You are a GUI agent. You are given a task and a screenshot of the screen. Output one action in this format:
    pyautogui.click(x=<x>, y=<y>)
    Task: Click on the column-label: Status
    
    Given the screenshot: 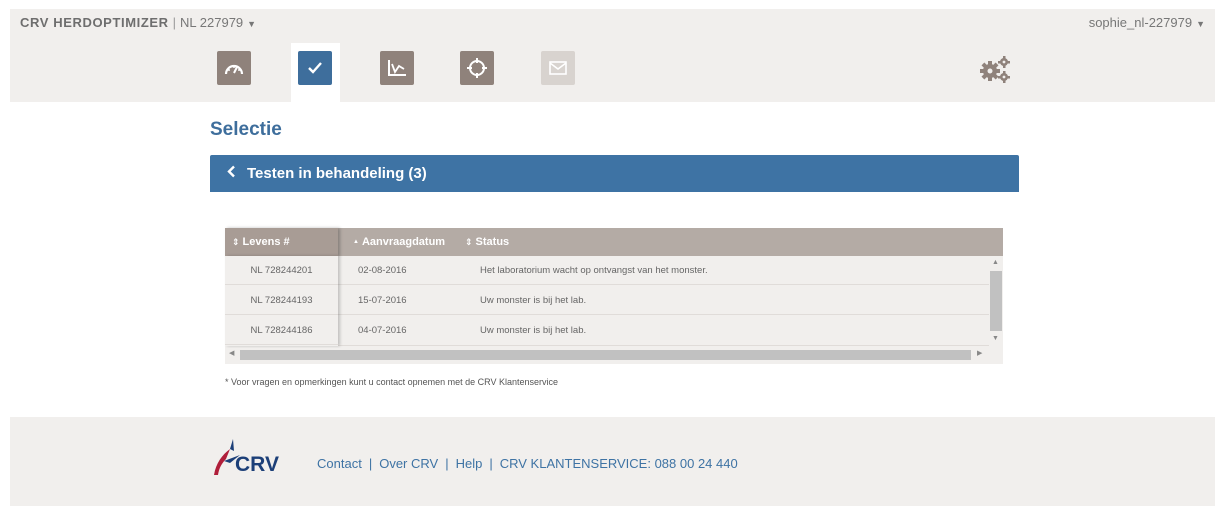 What is the action you would take?
    pyautogui.click(x=492, y=242)
    